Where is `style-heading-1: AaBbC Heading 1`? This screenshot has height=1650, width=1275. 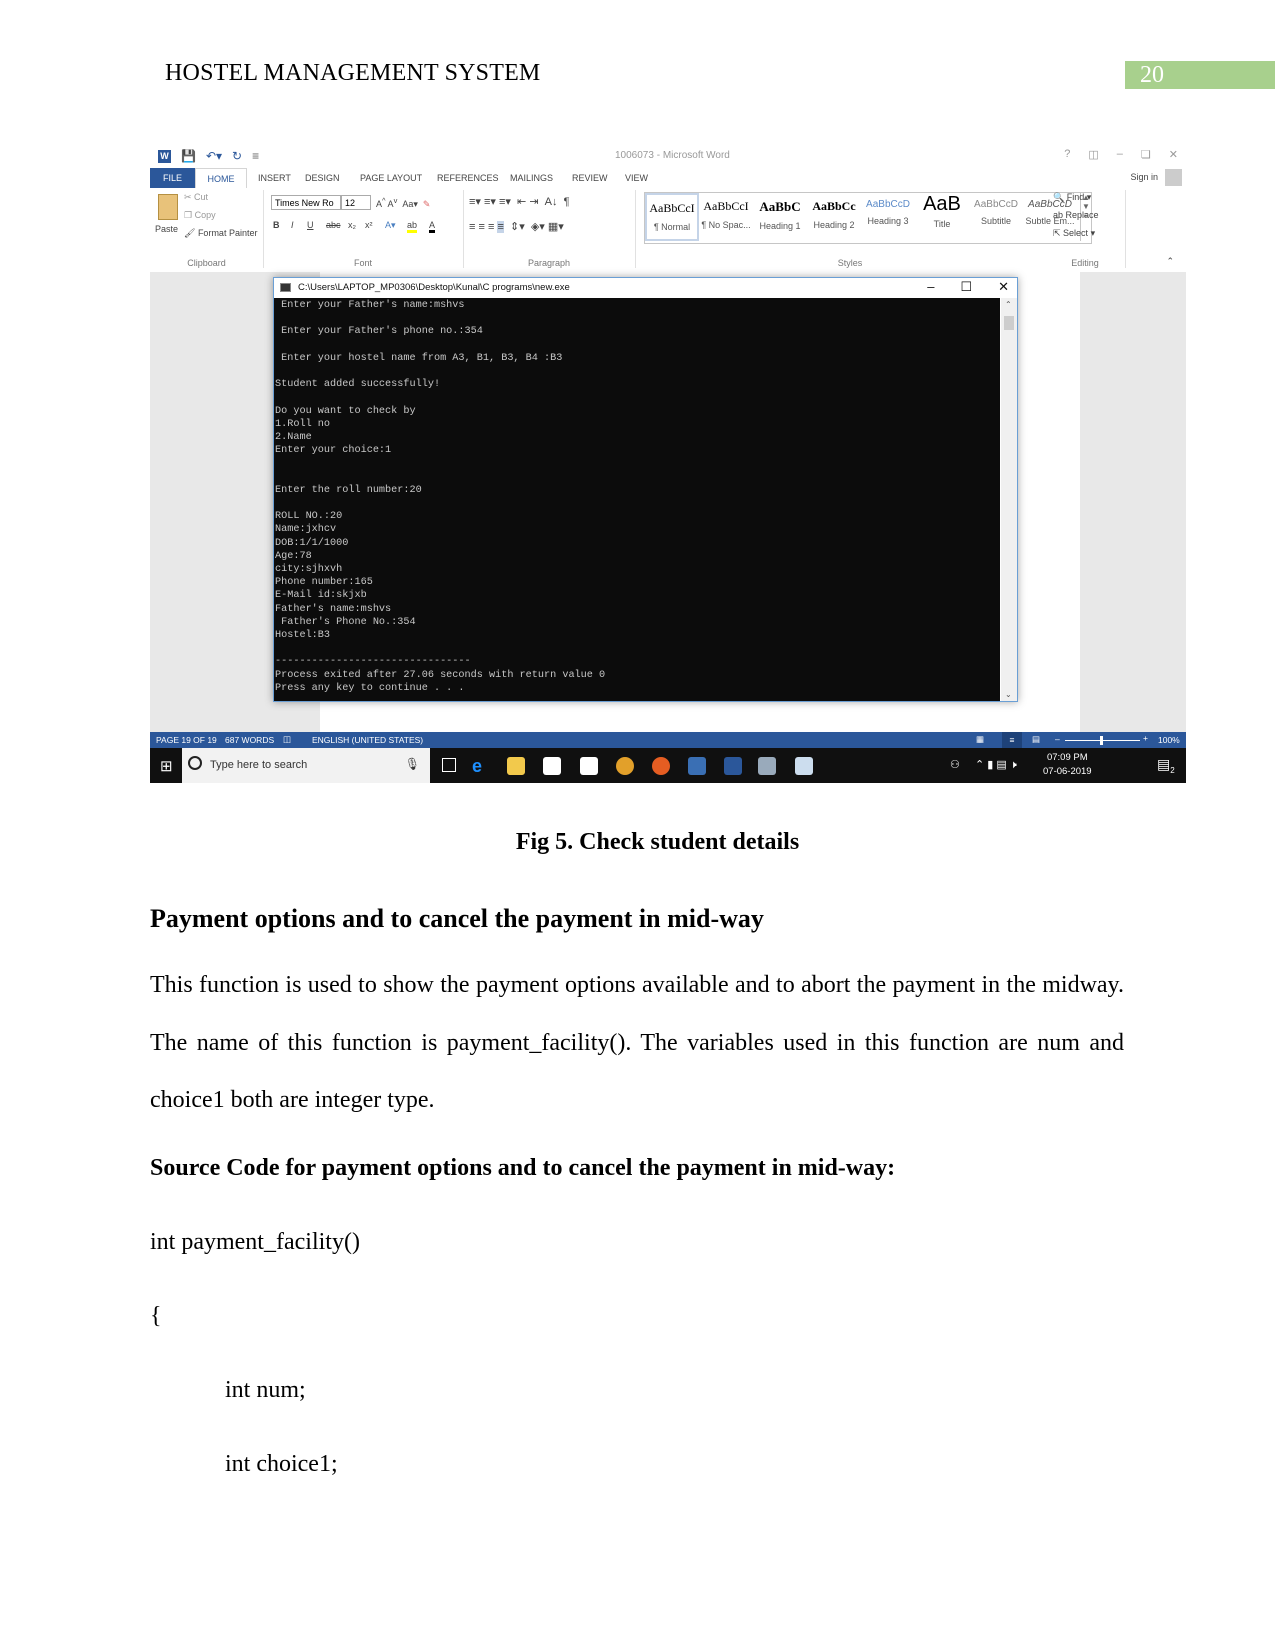
style-heading-1: AaBbC Heading 1 is located at coordinates (780, 217).